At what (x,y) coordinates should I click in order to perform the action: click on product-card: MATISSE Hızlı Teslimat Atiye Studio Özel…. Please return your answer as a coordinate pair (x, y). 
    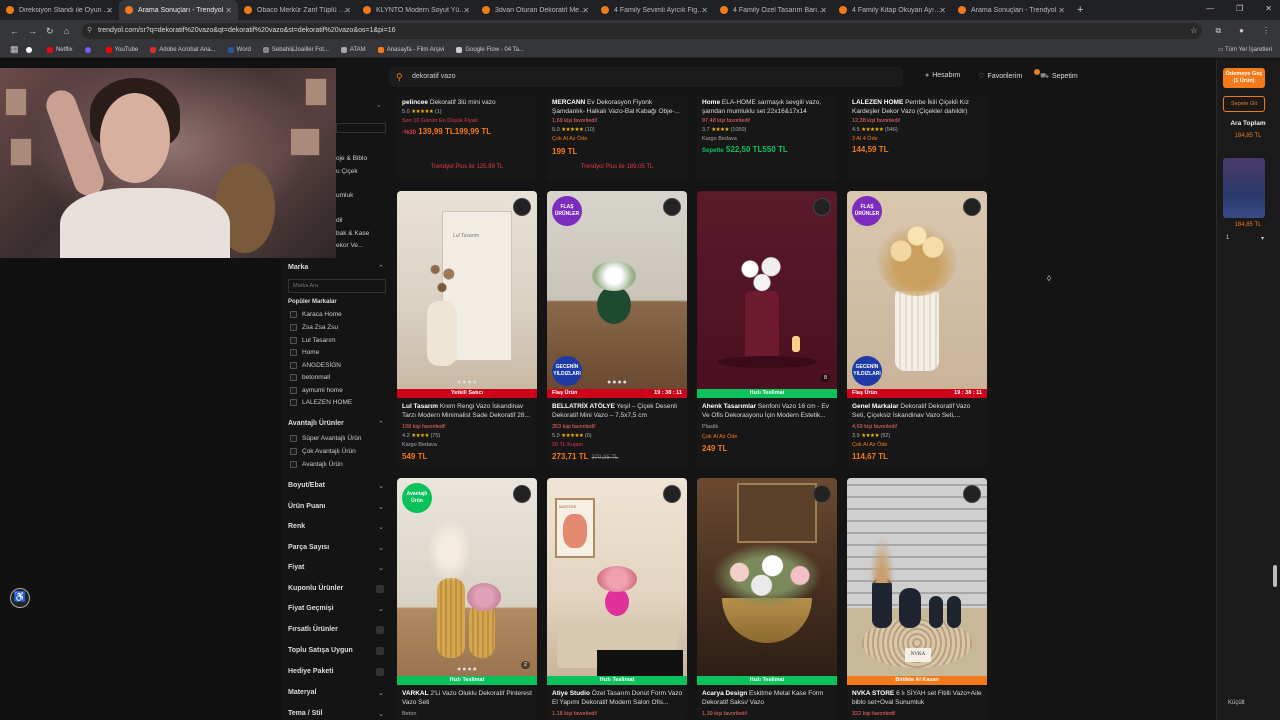
    Looking at the image, I should click on (617, 599).